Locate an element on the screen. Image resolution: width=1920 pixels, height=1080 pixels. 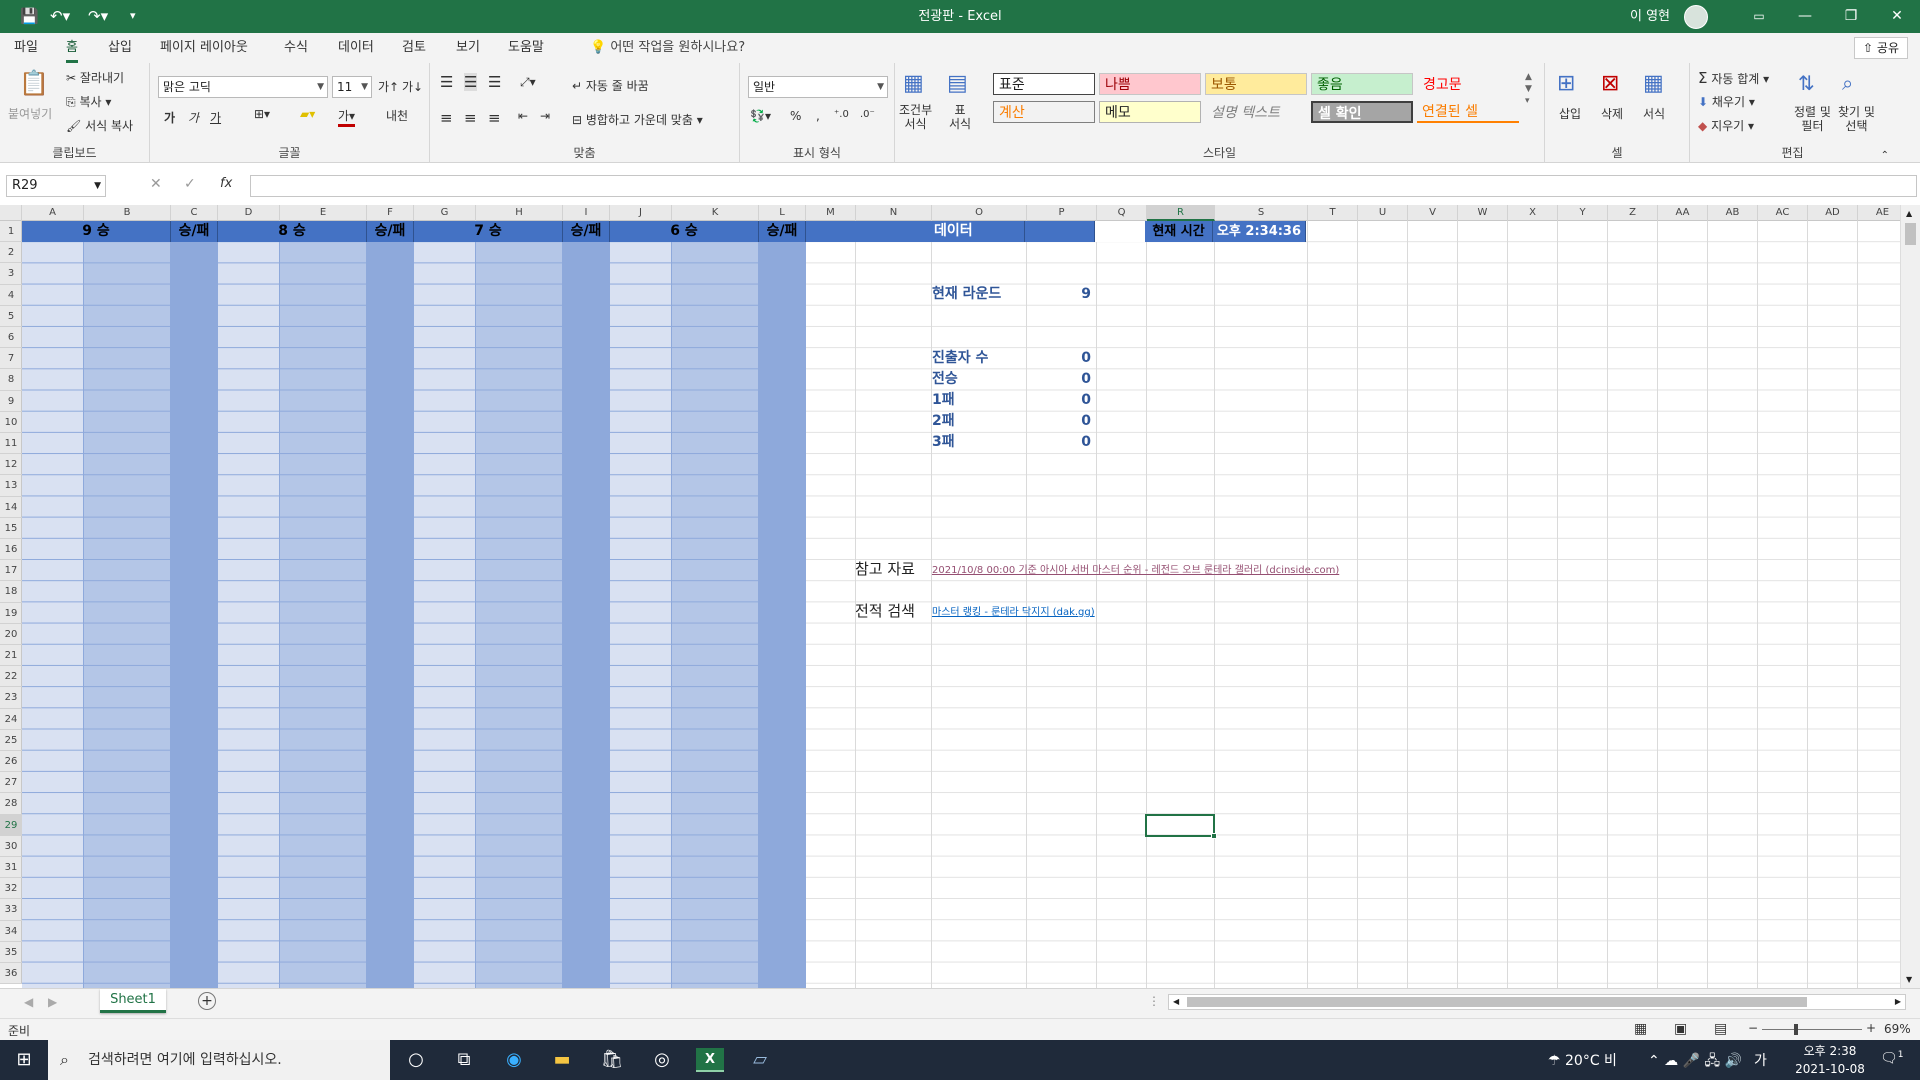
font-size-select: 11 ▼ is located at coordinates (352, 87).